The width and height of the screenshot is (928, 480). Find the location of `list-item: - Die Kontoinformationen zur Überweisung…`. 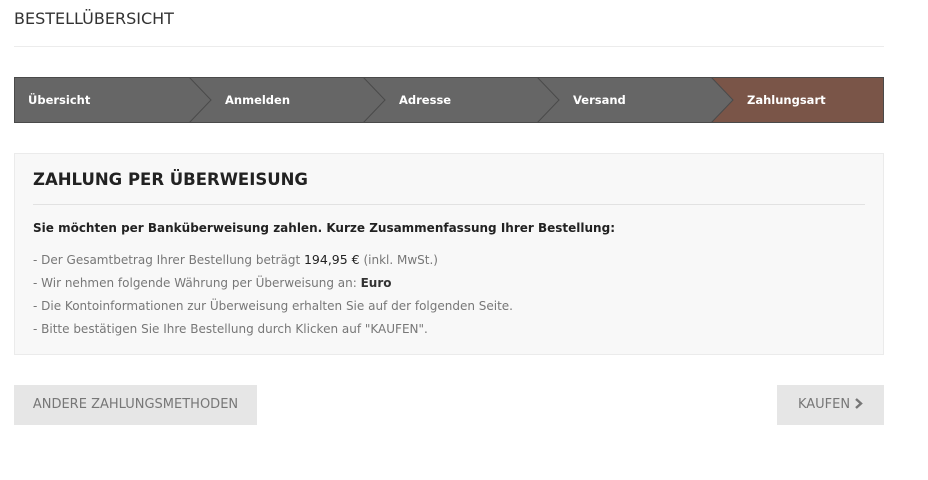

list-item: - Die Kontoinformationen zur Überweisung… is located at coordinates (273, 308).